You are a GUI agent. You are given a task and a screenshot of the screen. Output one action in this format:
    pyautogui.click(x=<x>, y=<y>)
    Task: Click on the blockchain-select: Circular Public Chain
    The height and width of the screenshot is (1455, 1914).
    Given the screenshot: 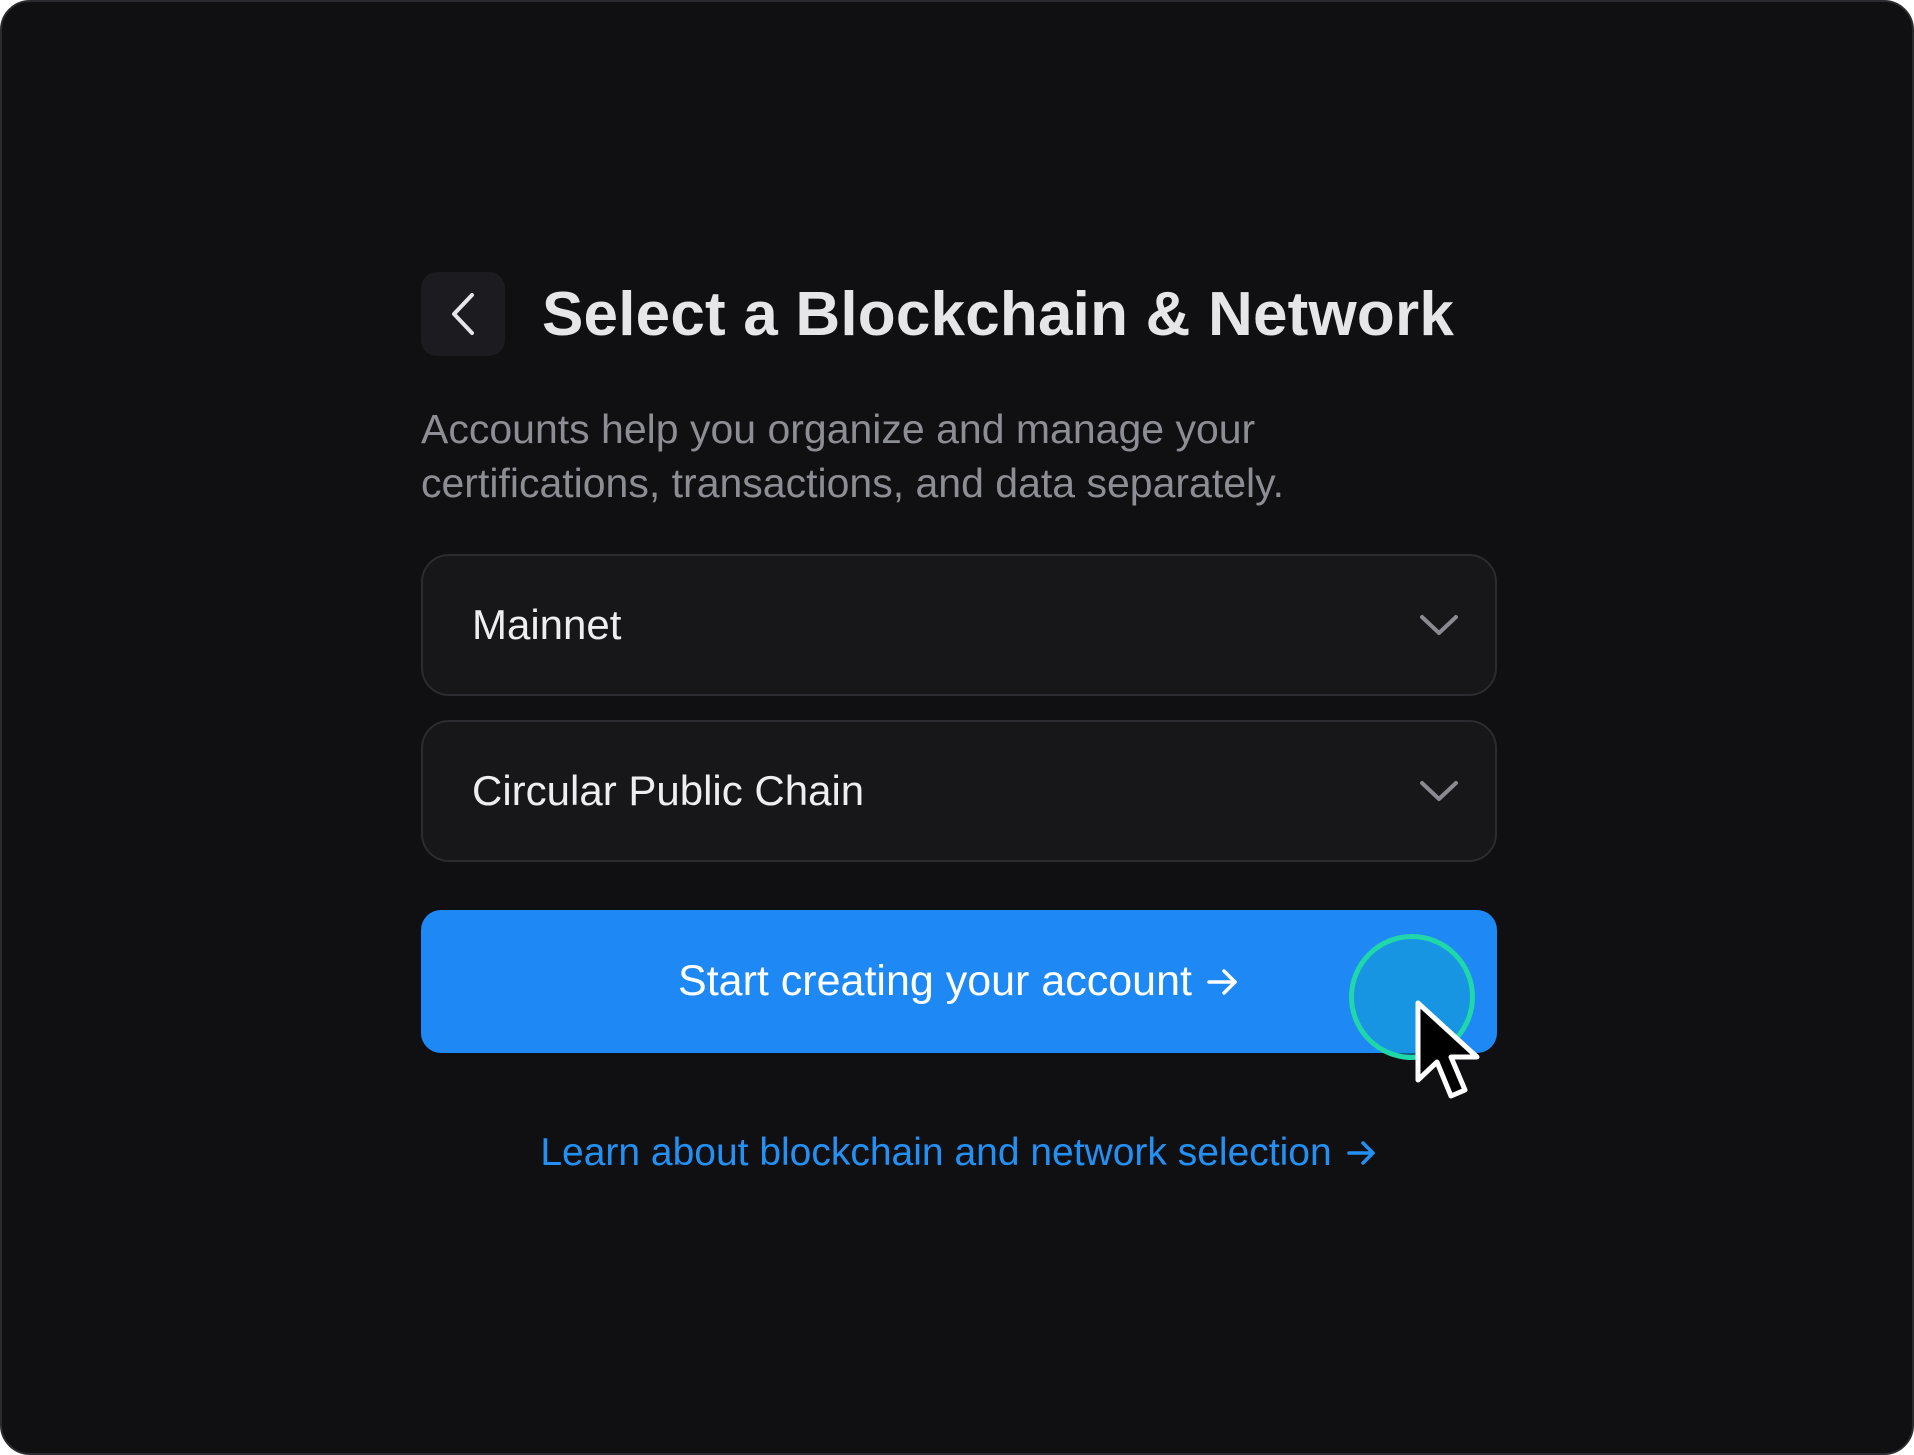 What is the action you would take?
    pyautogui.click(x=959, y=791)
    